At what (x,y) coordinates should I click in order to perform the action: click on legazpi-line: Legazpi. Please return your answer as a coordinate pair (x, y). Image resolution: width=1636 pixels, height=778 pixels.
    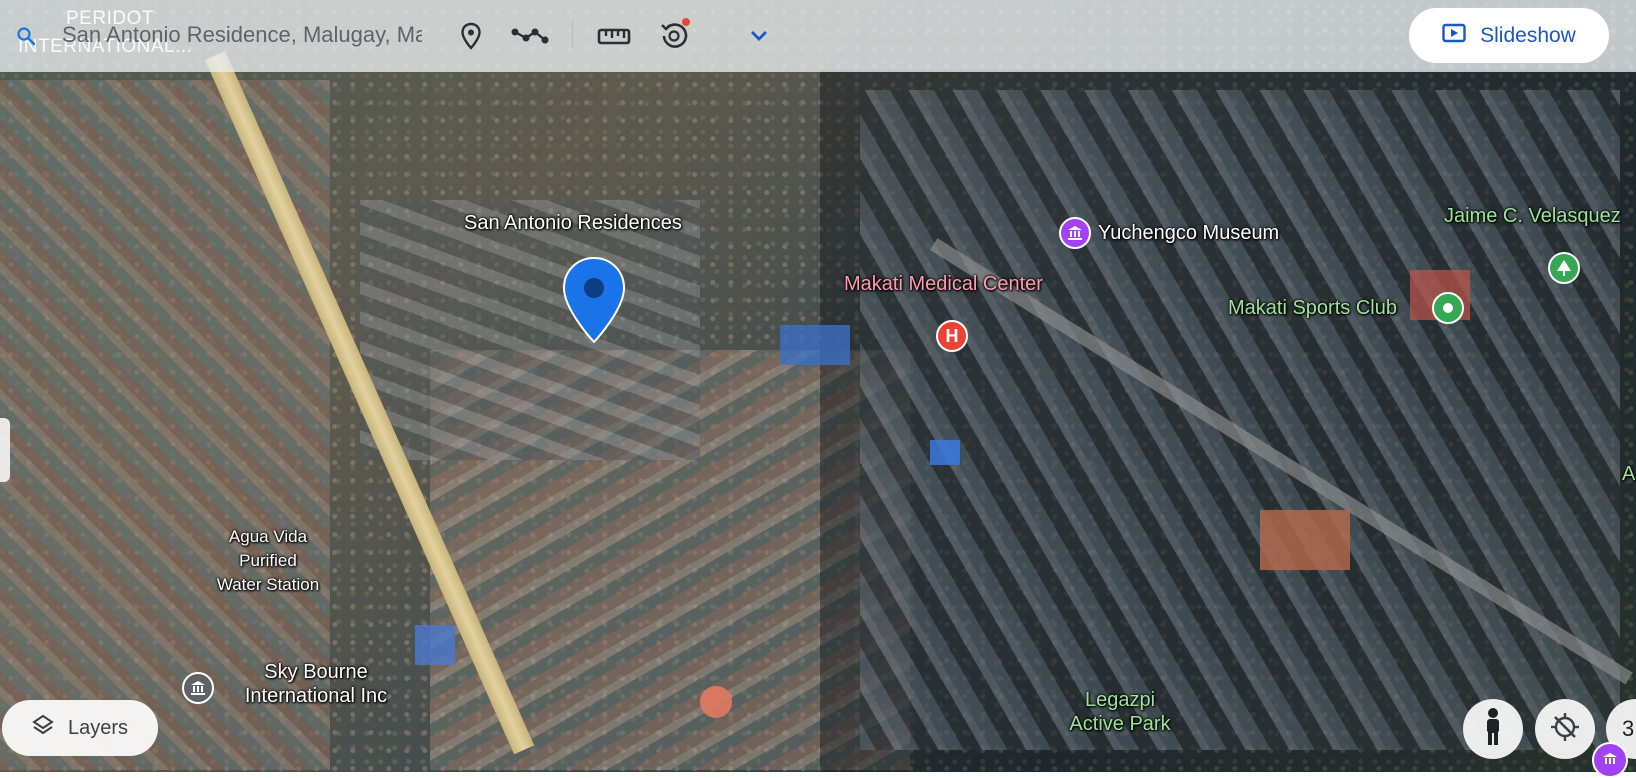
    Looking at the image, I should click on (1120, 700).